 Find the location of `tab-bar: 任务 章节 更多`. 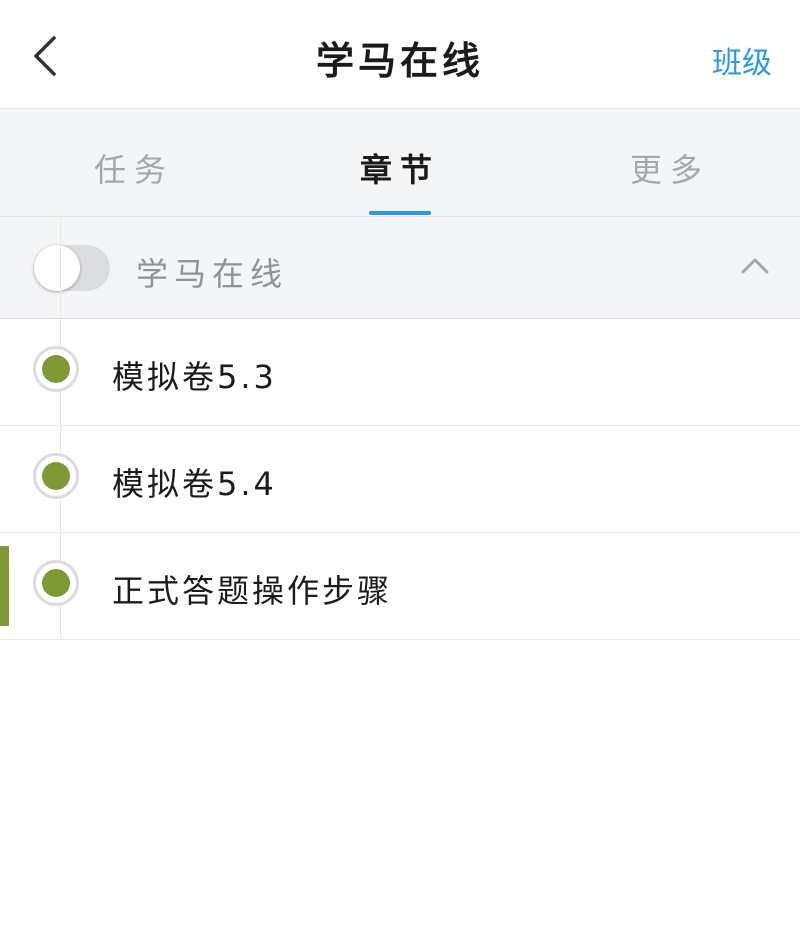

tab-bar: 任务 章节 更多 is located at coordinates (400, 163).